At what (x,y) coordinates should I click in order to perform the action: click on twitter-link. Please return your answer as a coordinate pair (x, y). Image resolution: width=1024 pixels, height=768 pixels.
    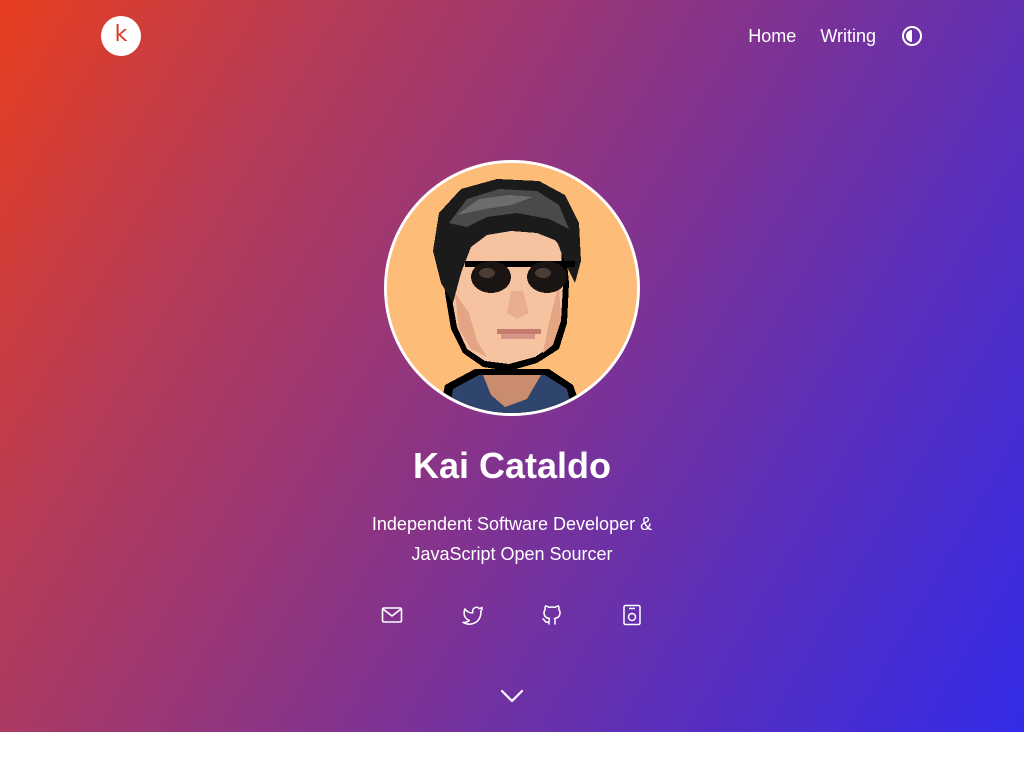
    Looking at the image, I should click on (472, 615).